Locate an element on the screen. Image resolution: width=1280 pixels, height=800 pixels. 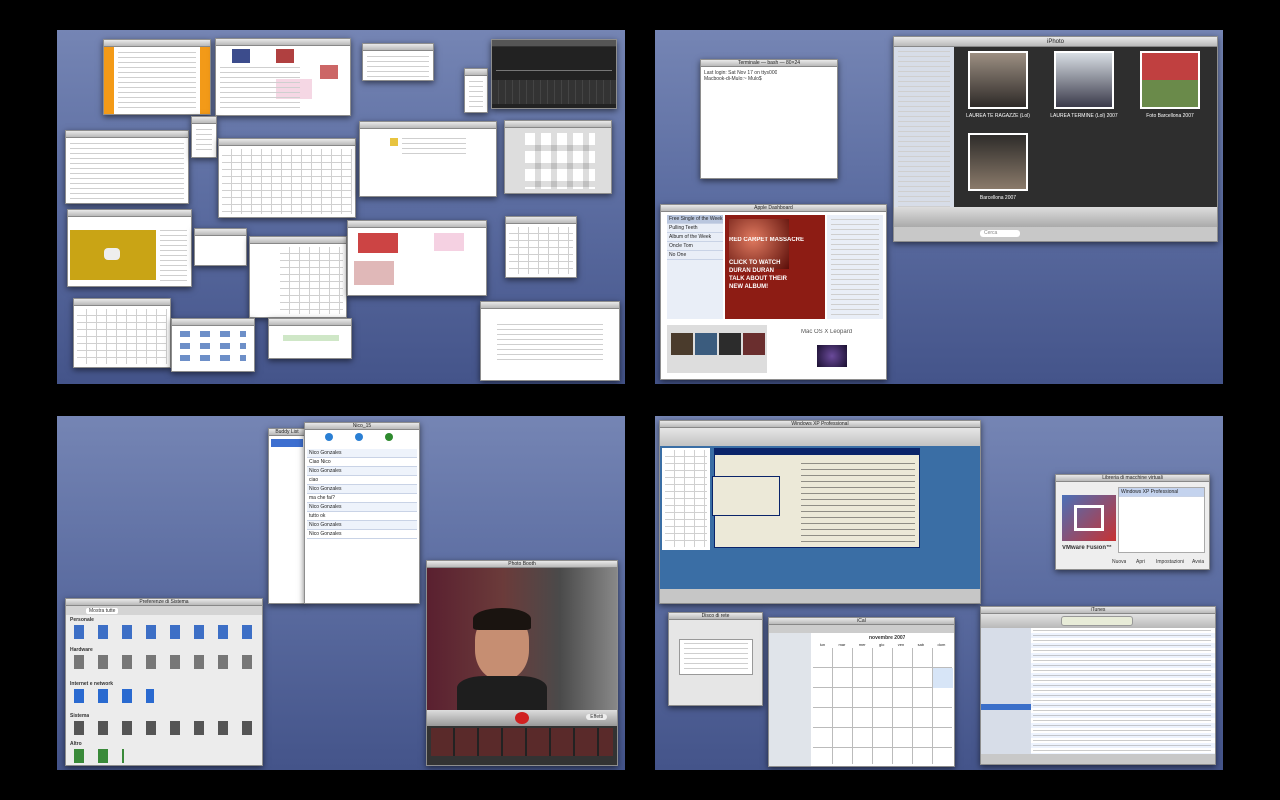
window-disk: Disco di rete is located at coordinates (715, 659).